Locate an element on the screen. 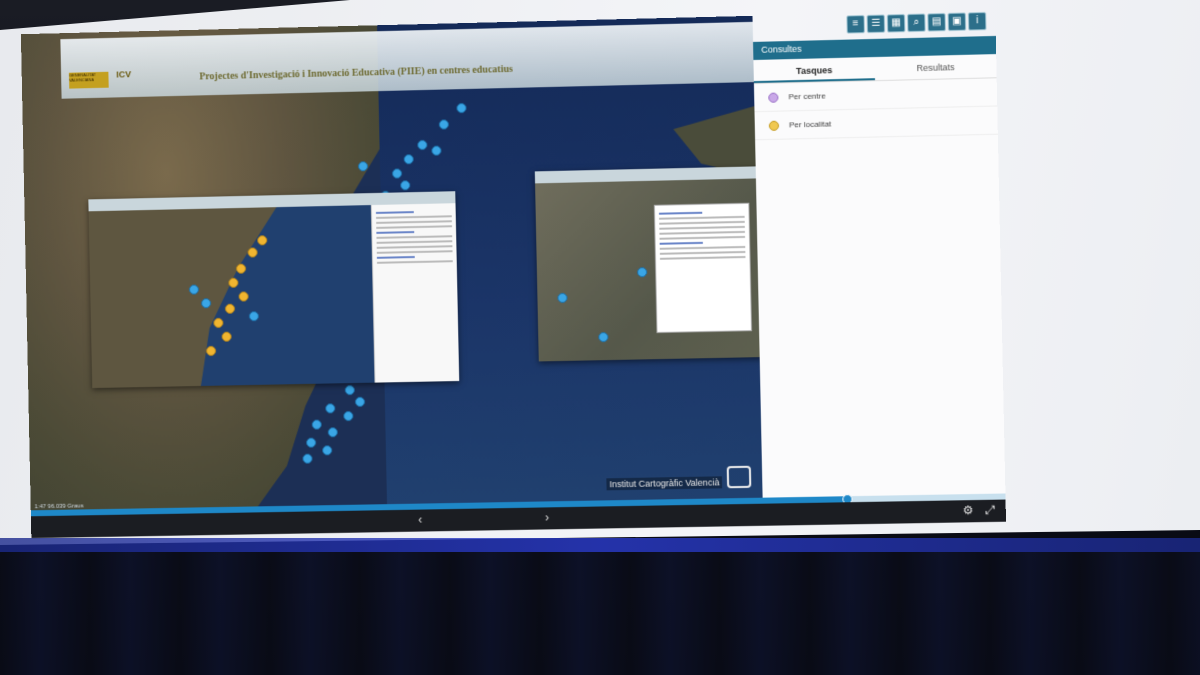 Image resolution: width=1200 pixels, height=675 pixels. screenshot-inset-region is located at coordinates (274, 290).